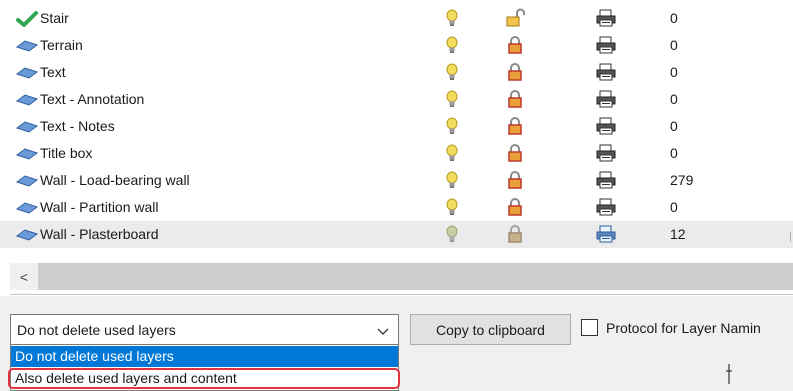 Image resolution: width=793 pixels, height=391 pixels. Describe the element at coordinates (92, 99) in the screenshot. I see `layer-name: Text - Annotation` at that location.